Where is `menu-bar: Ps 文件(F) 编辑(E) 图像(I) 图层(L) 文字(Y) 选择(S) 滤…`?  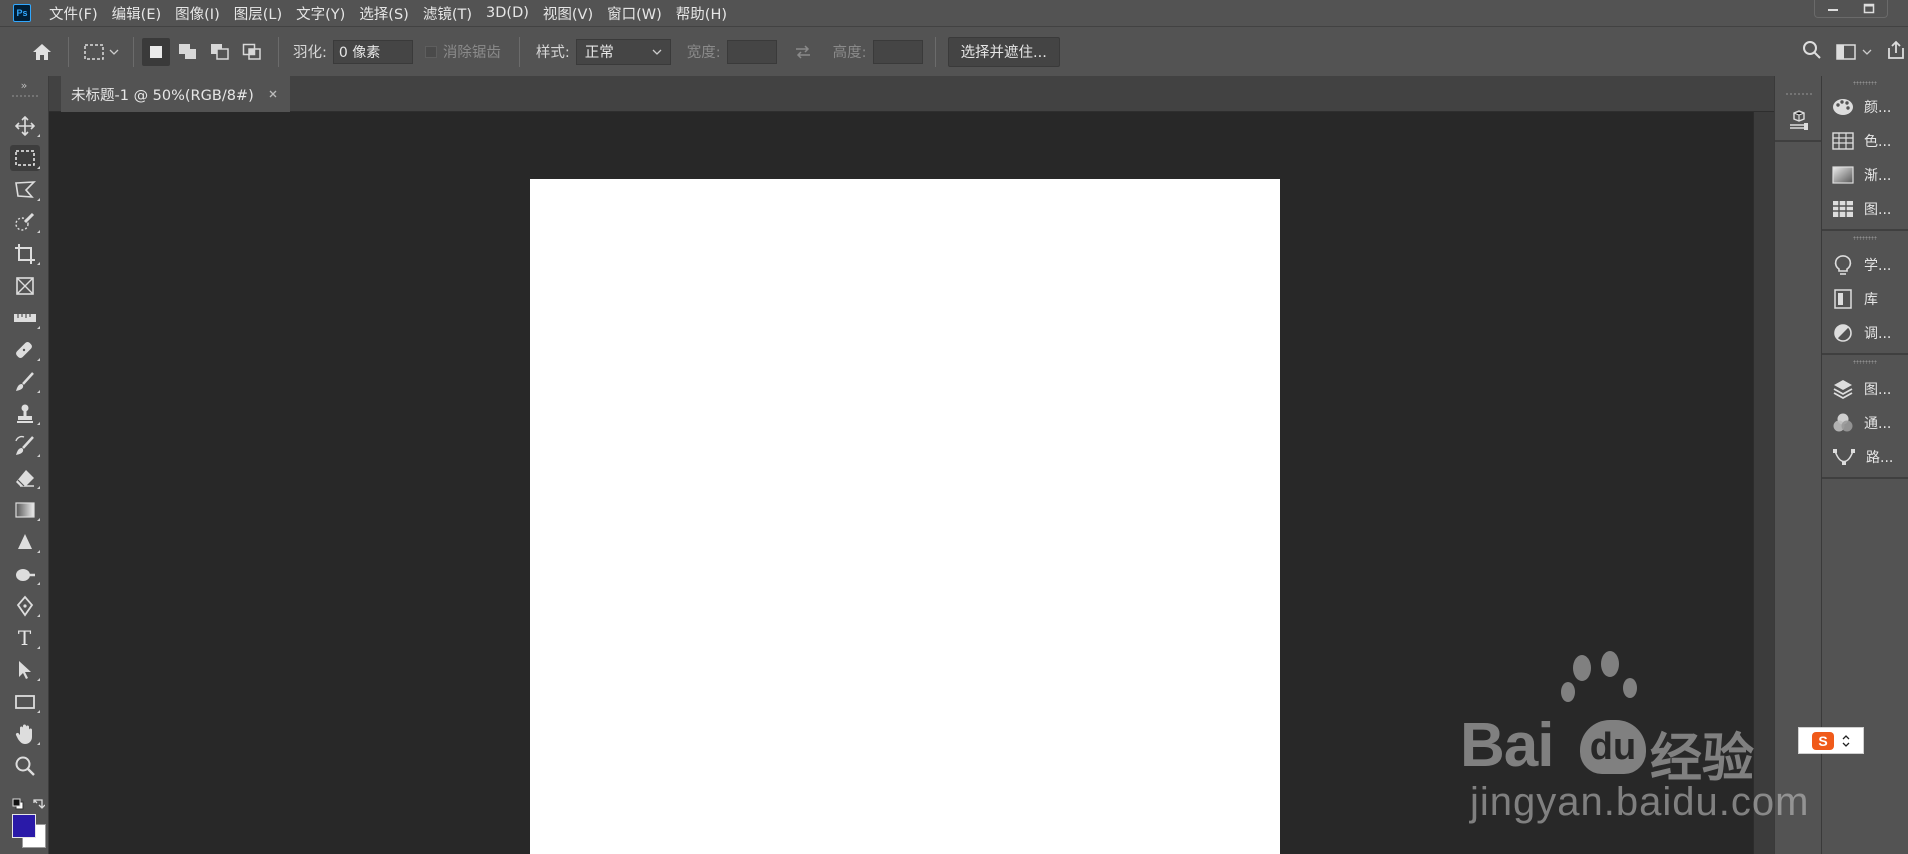 menu-bar: Ps 文件(F) 编辑(E) 图像(I) 图层(L) 文字(Y) 选择(S) 滤… is located at coordinates (954, 13).